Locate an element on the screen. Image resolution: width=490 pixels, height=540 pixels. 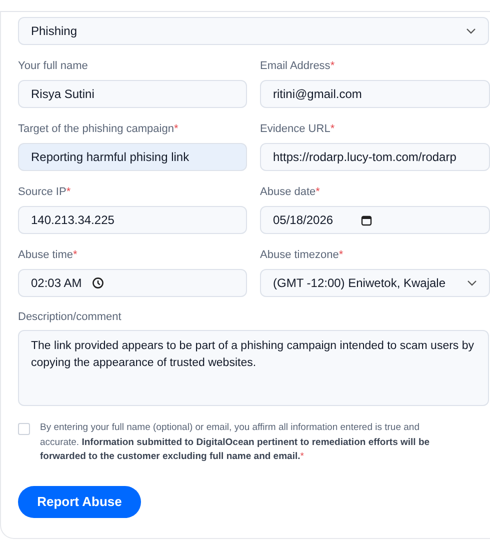
time-field: 02:03 AM is located at coordinates (132, 283).